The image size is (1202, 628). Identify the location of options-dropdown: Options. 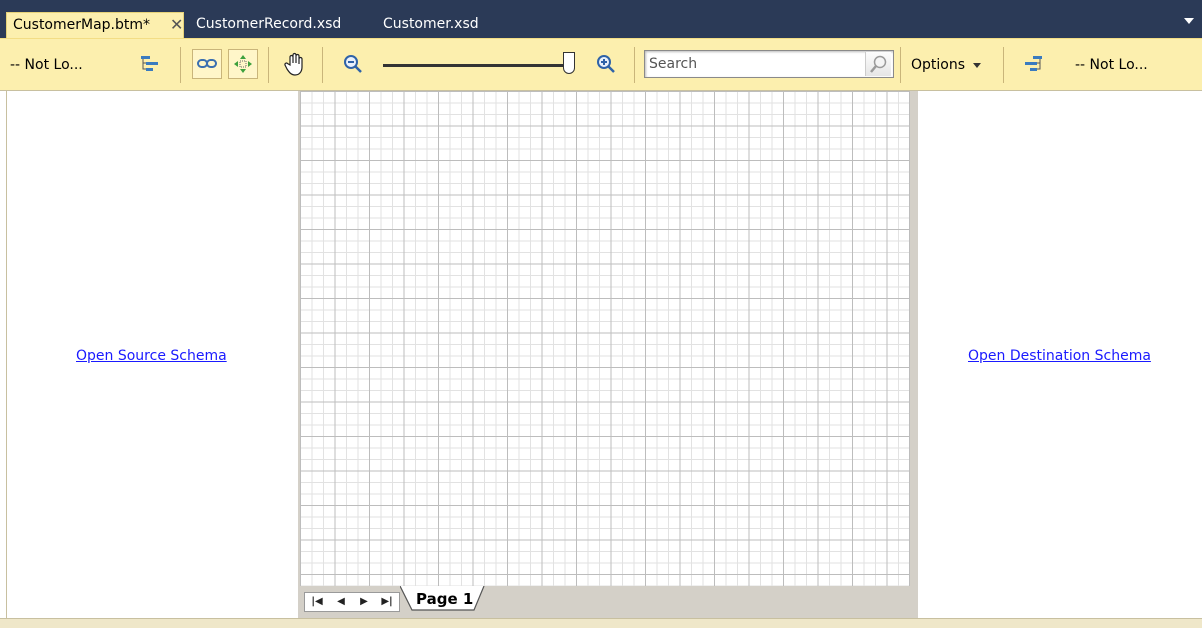
(946, 65).